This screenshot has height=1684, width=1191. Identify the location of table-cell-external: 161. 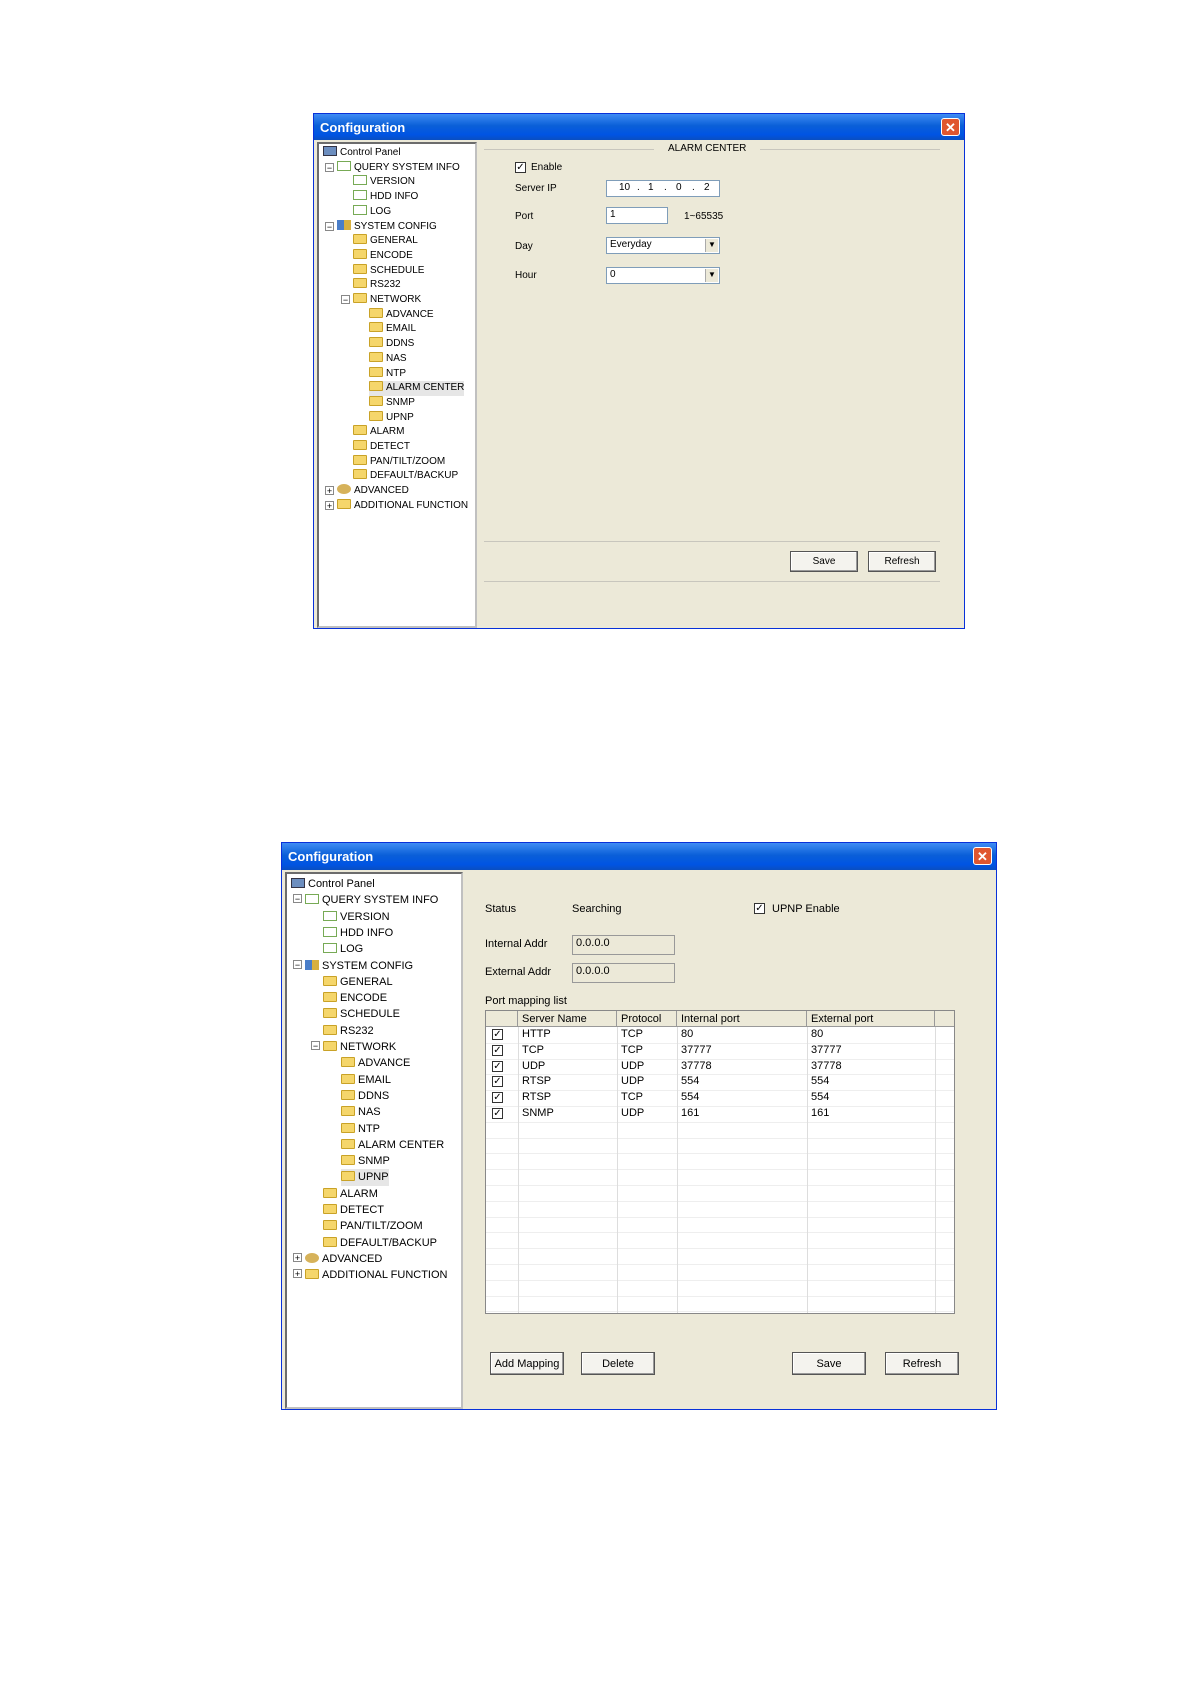
(820, 1113).